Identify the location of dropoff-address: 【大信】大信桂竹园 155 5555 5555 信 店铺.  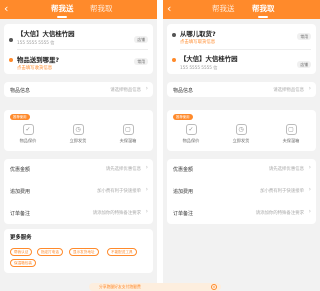
(241, 62).